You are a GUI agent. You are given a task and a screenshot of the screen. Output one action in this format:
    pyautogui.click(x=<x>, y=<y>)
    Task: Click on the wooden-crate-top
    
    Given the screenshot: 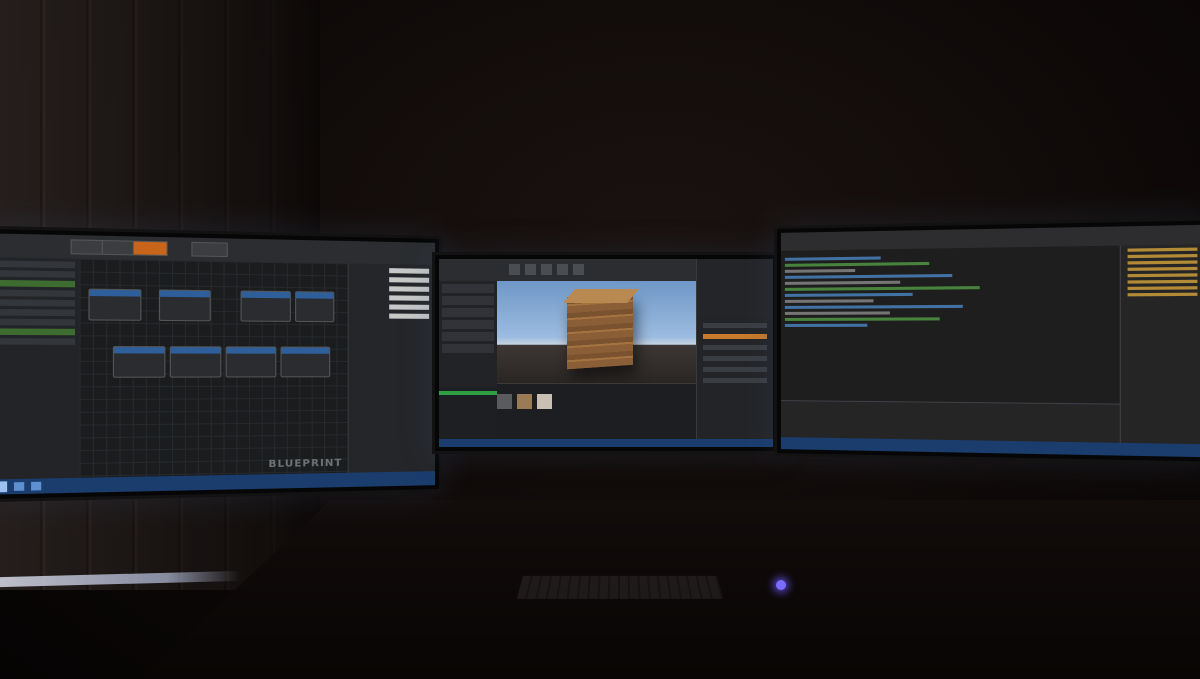 What is the action you would take?
    pyautogui.click(x=601, y=296)
    